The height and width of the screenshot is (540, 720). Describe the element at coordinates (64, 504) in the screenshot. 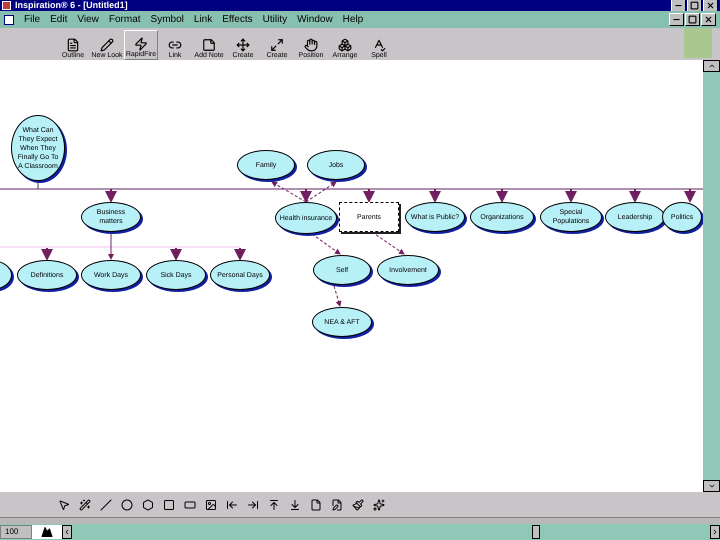

I see `pointer-icon` at that location.